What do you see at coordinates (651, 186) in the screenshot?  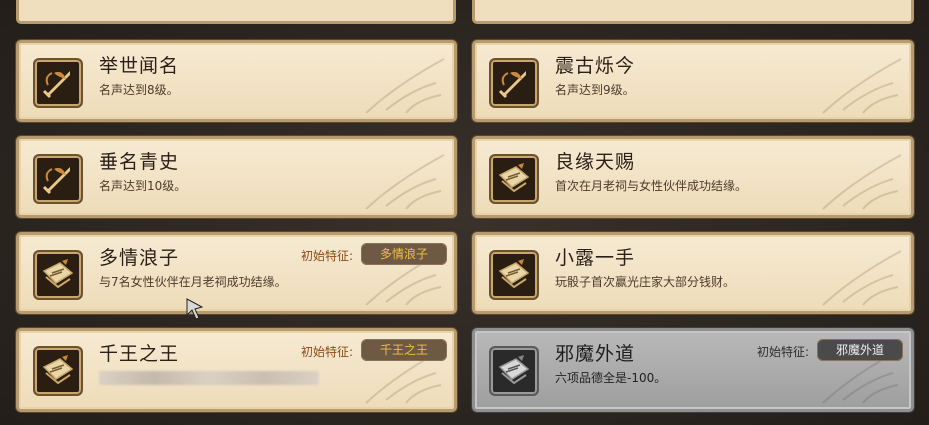 I see `achievement-desc: 首次在月老祠与女性伙伴成功结缘。` at bounding box center [651, 186].